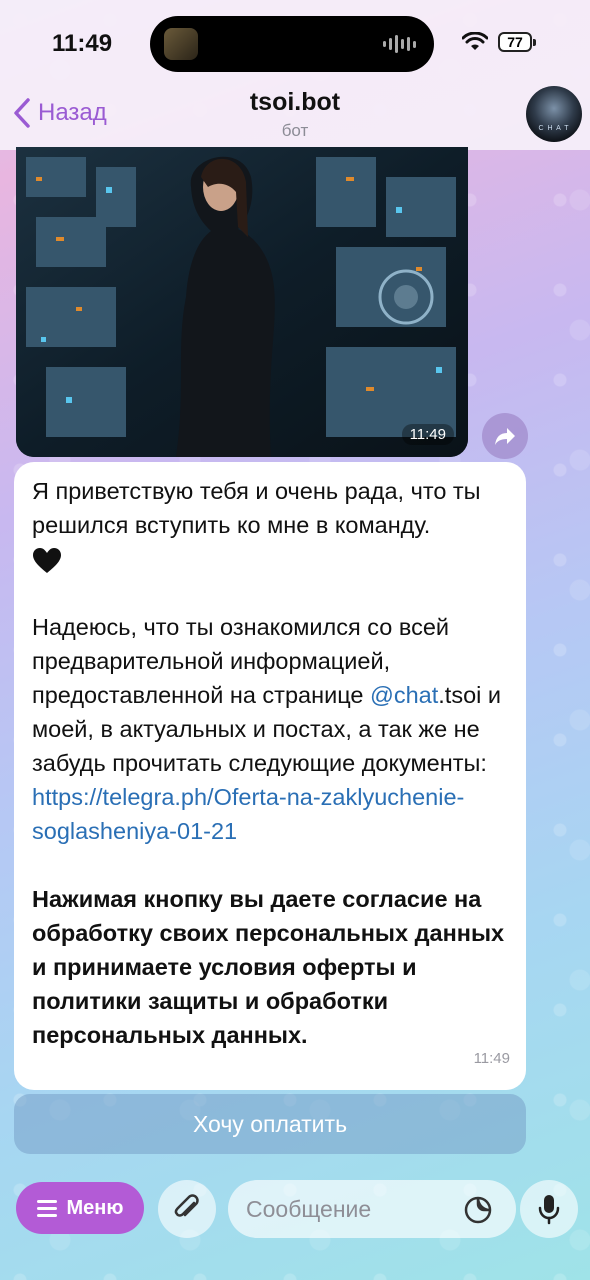 Image resolution: width=590 pixels, height=1280 pixels. What do you see at coordinates (82, 43) in the screenshot?
I see `status-time: 11:49` at bounding box center [82, 43].